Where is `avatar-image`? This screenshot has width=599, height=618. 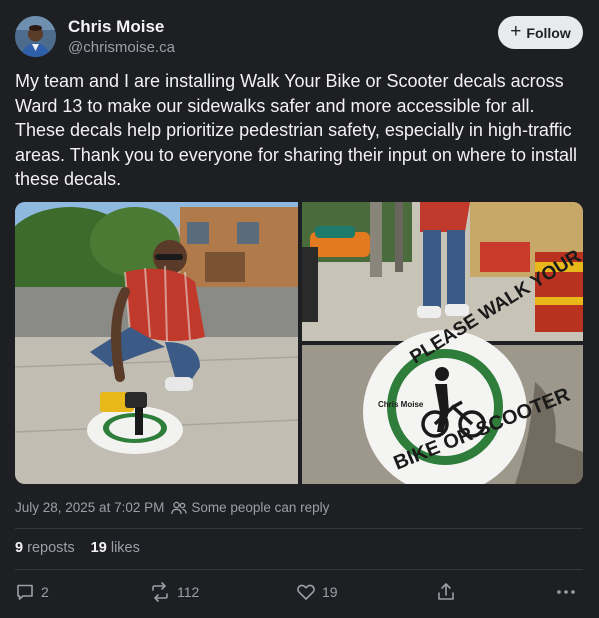 avatar-image is located at coordinates (35, 36).